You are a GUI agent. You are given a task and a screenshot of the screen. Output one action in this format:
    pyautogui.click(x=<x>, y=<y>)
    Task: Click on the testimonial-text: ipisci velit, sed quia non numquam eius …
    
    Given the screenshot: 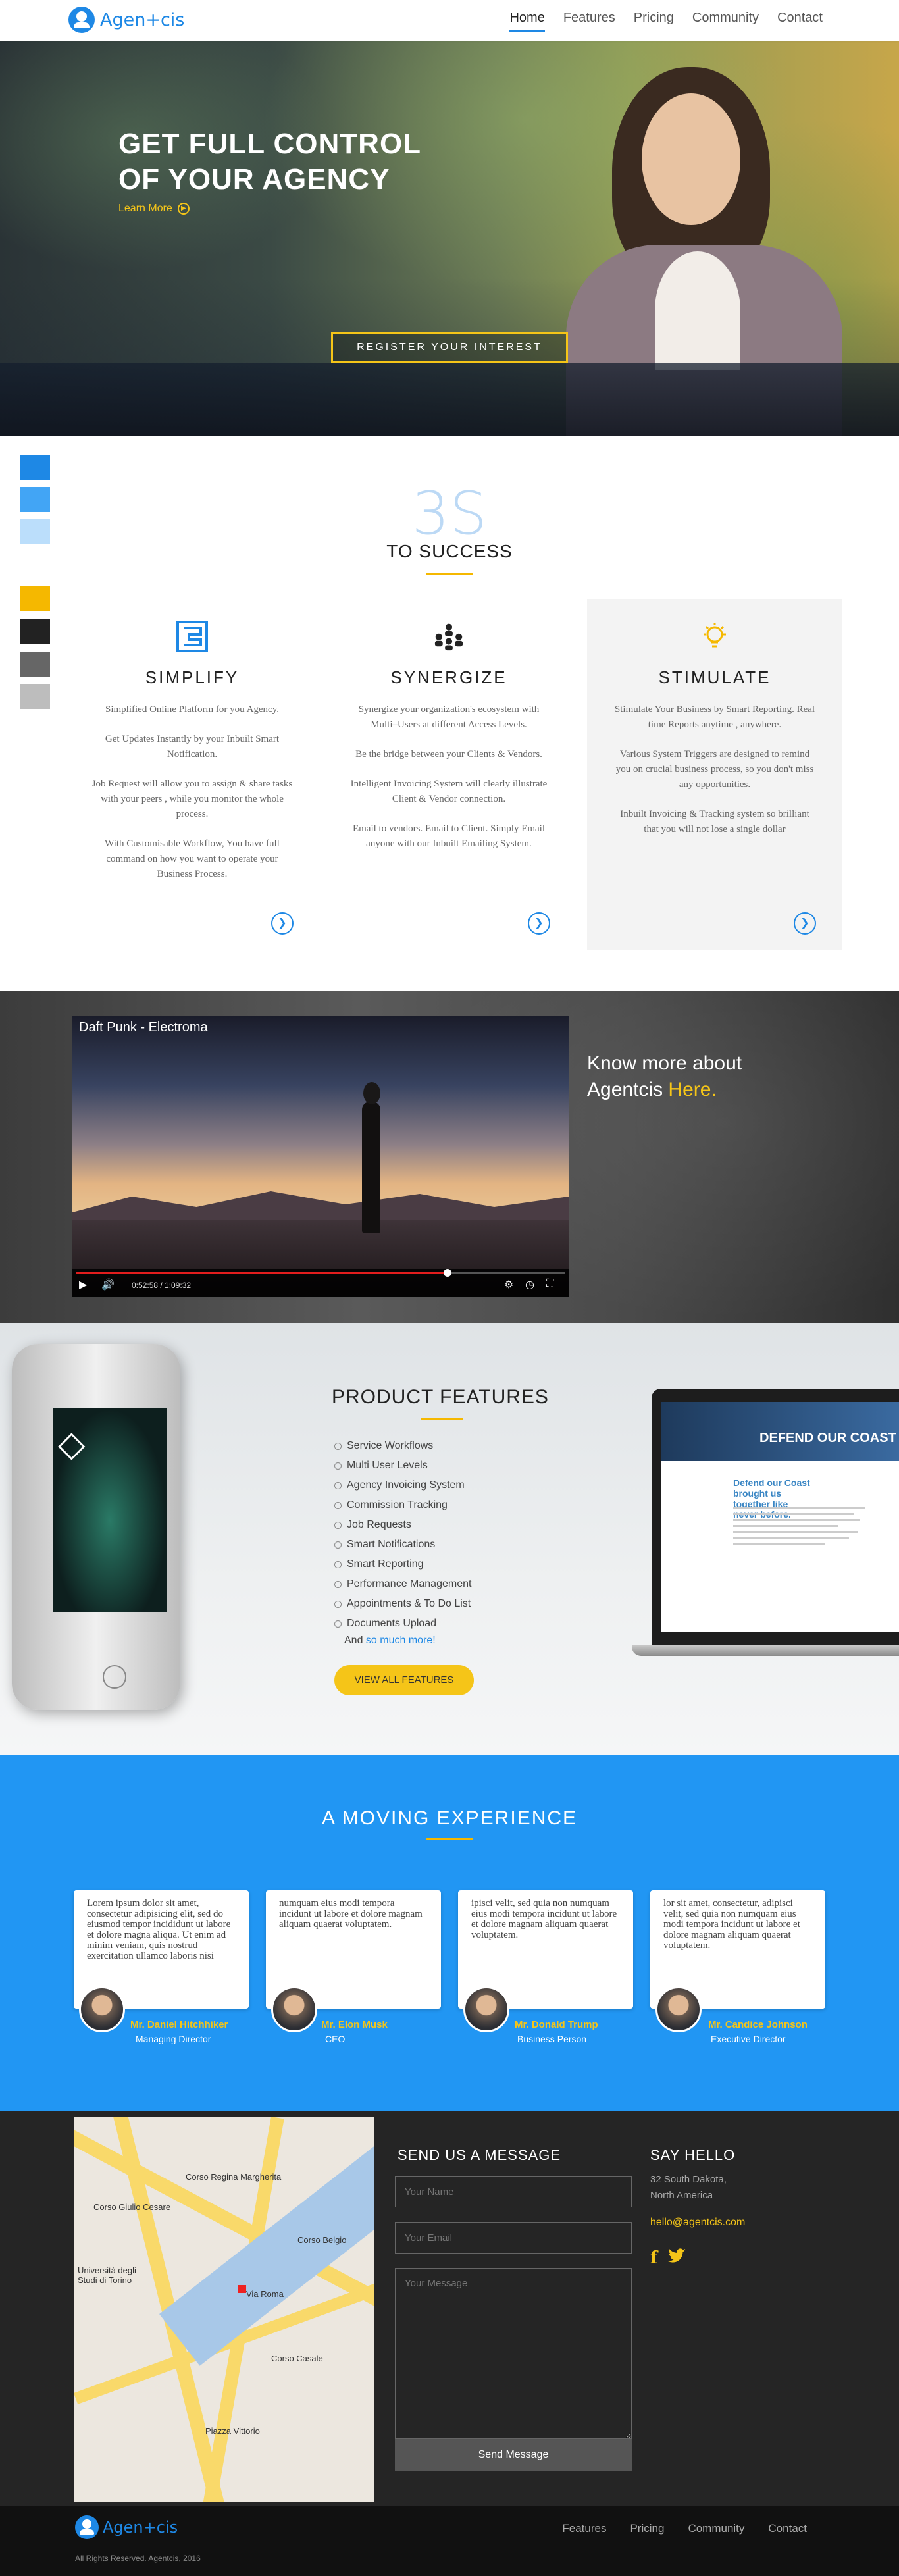 What is the action you would take?
    pyautogui.click(x=544, y=1919)
    